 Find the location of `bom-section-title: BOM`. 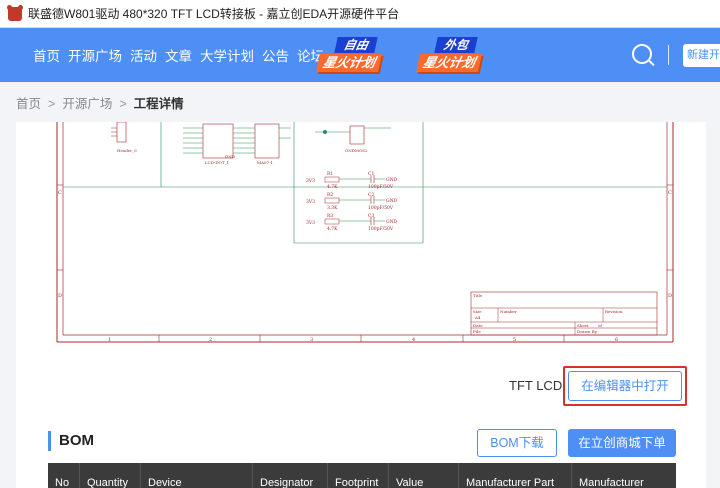

bom-section-title: BOM is located at coordinates (71, 441).